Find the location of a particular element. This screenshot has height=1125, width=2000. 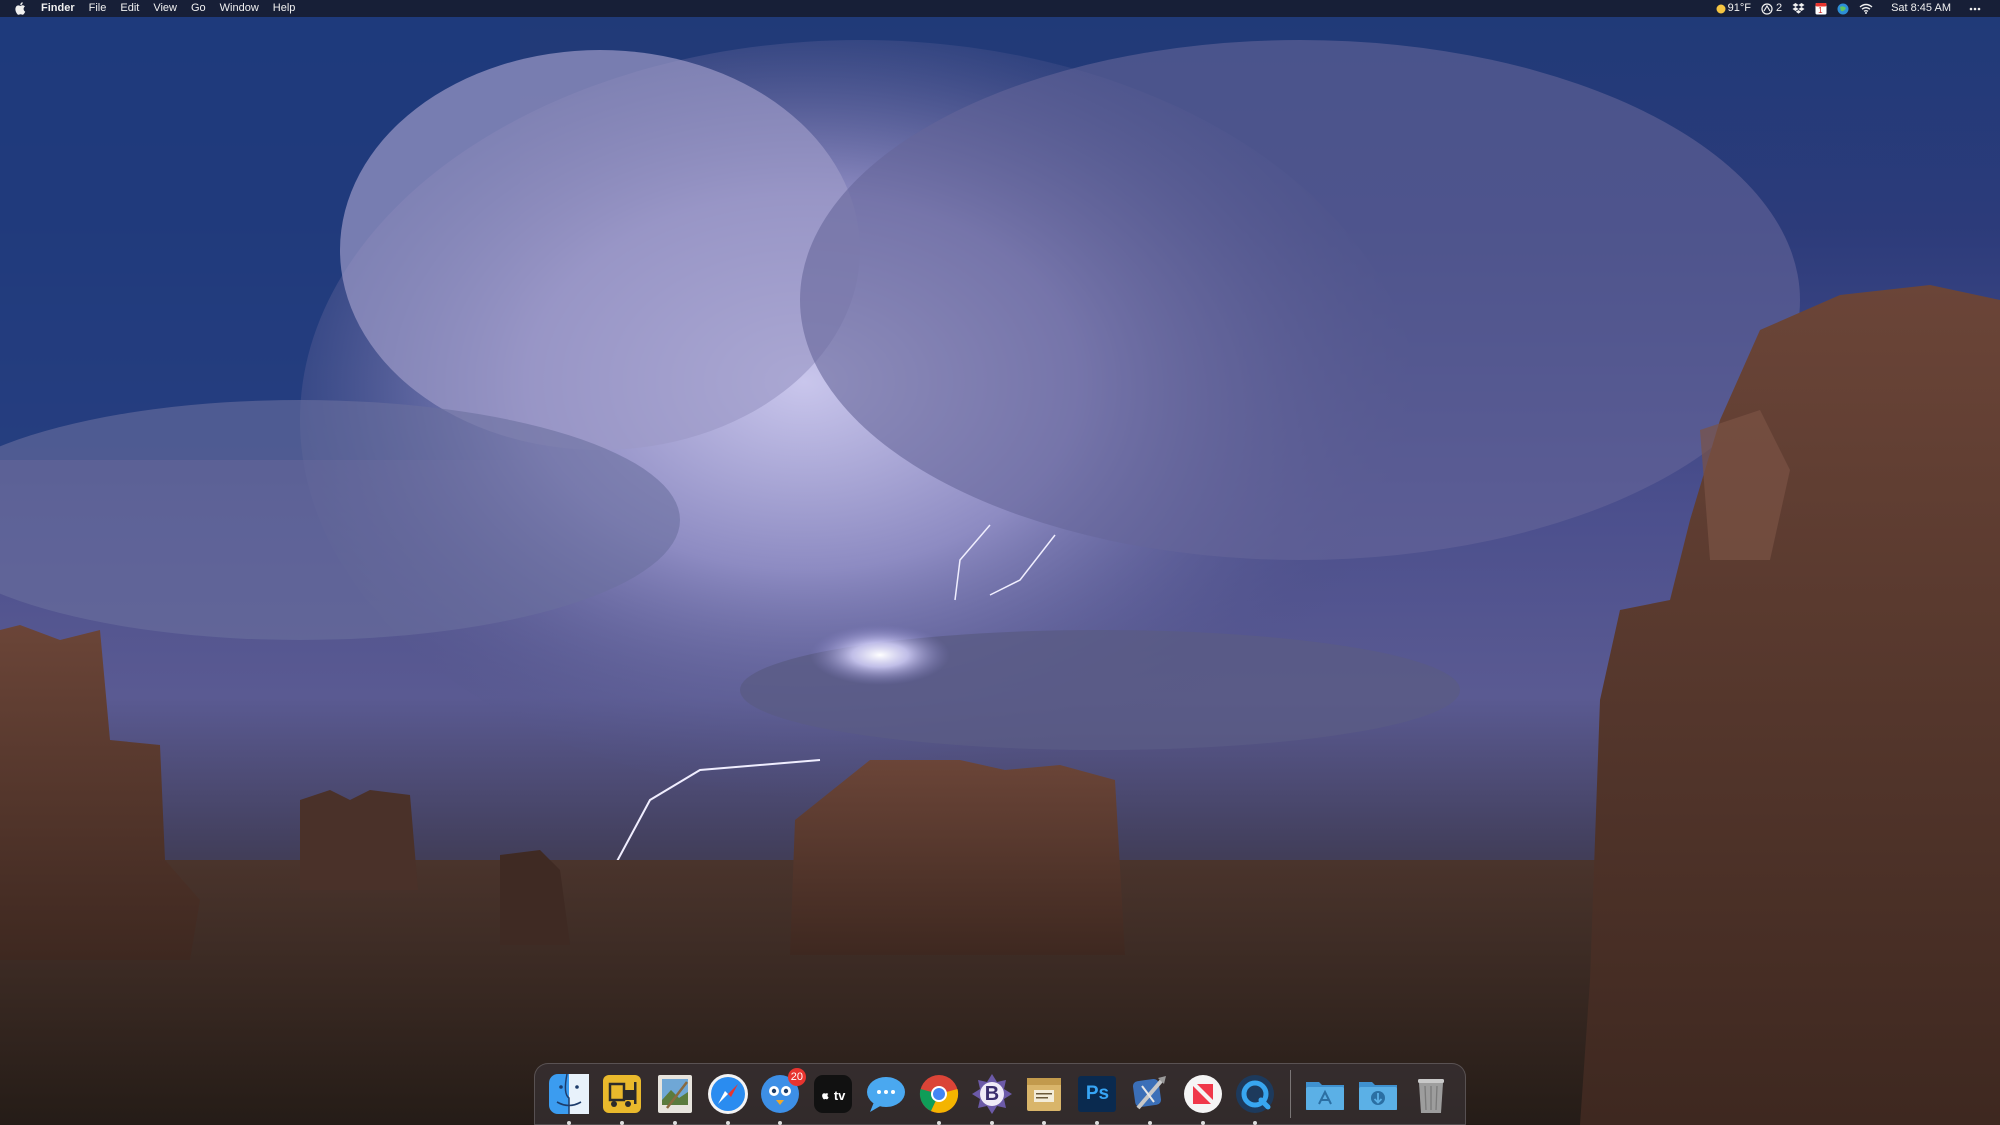

dock-bbedit: B is located at coordinates (991, 1097).